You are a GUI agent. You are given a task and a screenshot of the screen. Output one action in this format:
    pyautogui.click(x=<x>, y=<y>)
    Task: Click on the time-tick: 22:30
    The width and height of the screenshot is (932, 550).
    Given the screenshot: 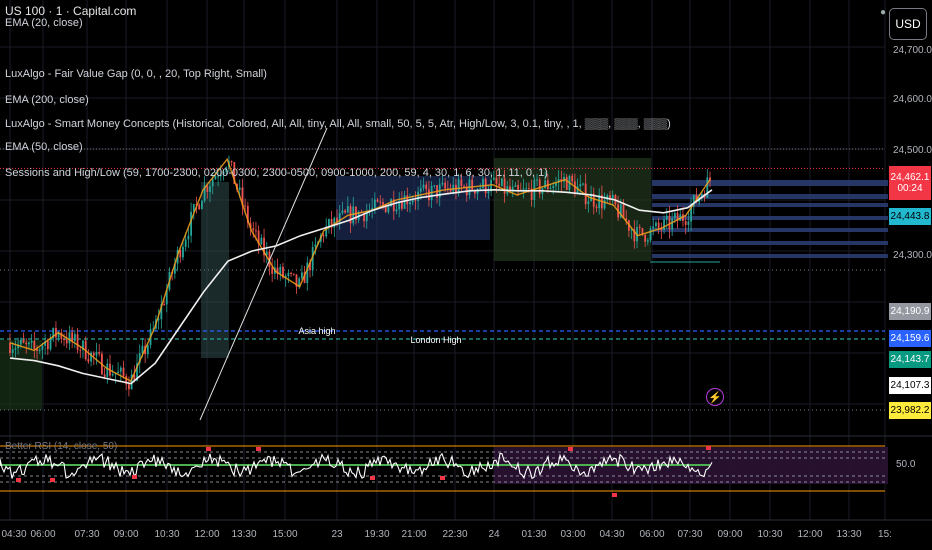 What is the action you would take?
    pyautogui.click(x=455, y=534)
    